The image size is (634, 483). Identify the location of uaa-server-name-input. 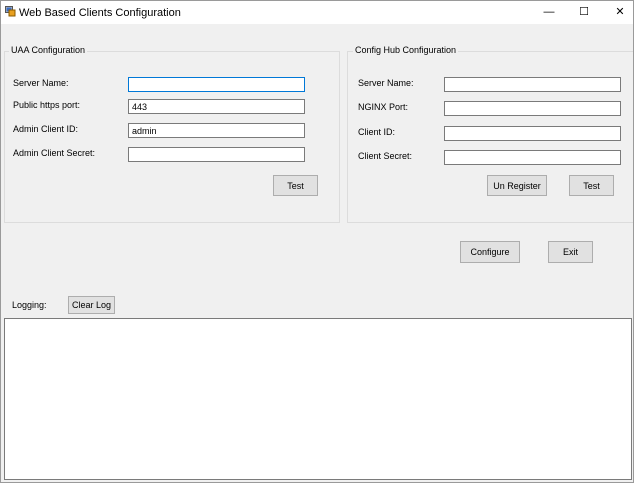
(216, 84).